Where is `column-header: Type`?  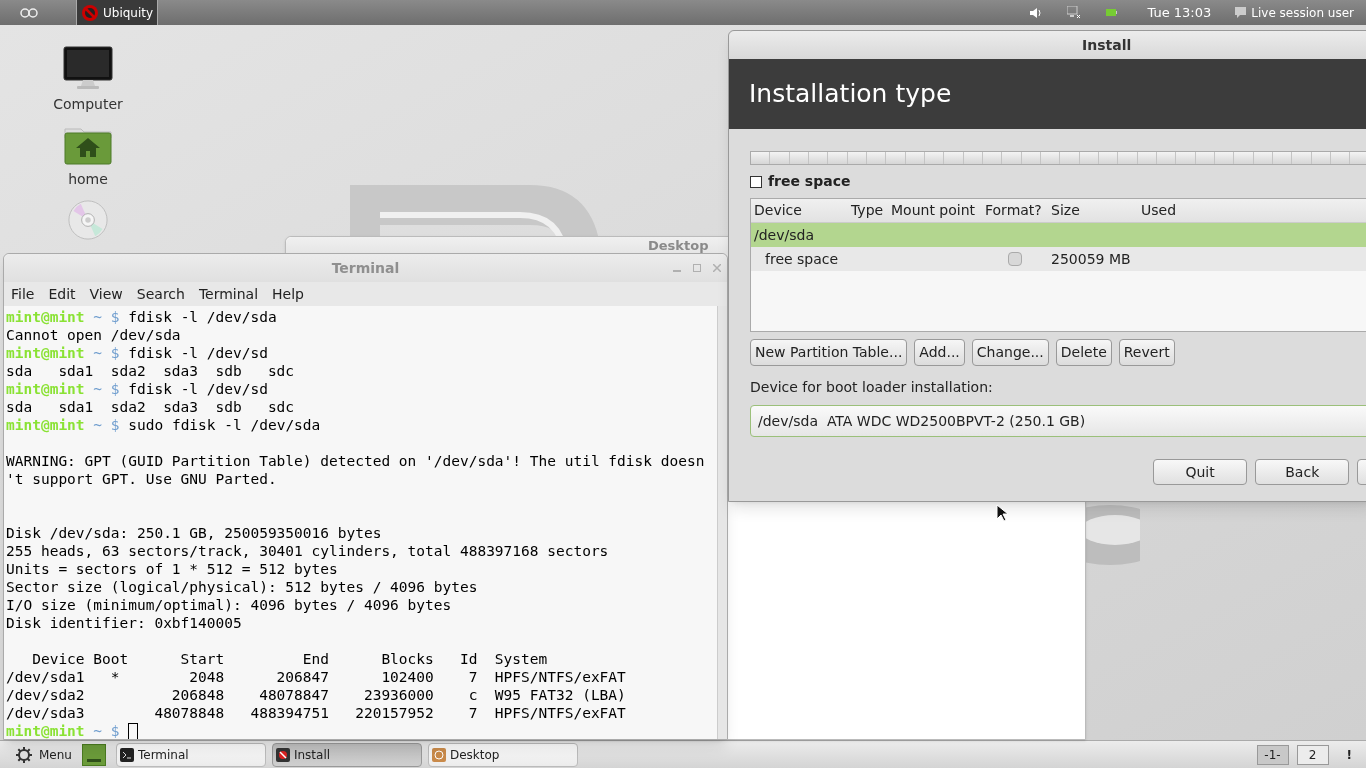
column-header: Type is located at coordinates (868, 210).